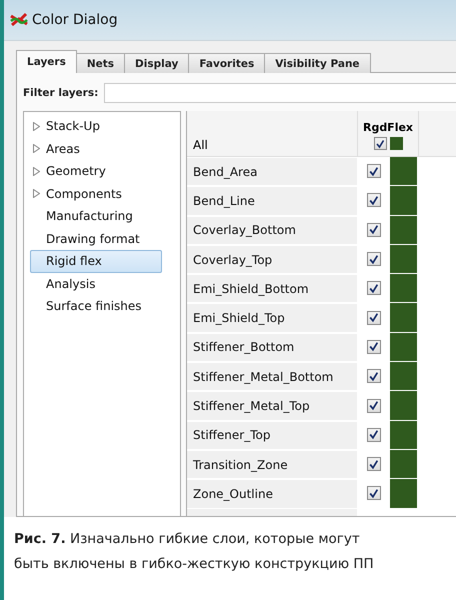 Image resolution: width=456 pixels, height=600 pixels. I want to click on layer-name: Emi_Shield_Bottom, so click(272, 288).